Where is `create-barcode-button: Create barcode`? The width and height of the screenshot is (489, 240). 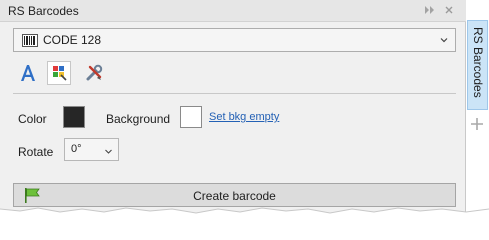
create-barcode-button: Create barcode is located at coordinates (234, 195).